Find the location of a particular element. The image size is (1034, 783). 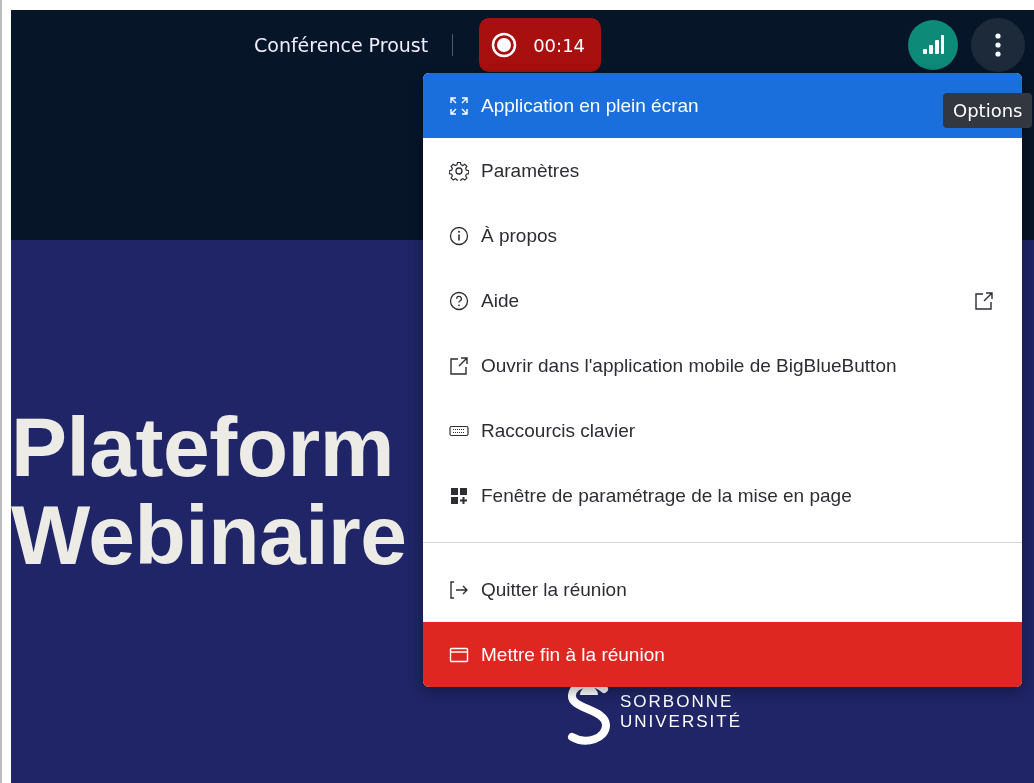

record-icon is located at coordinates (504, 45).